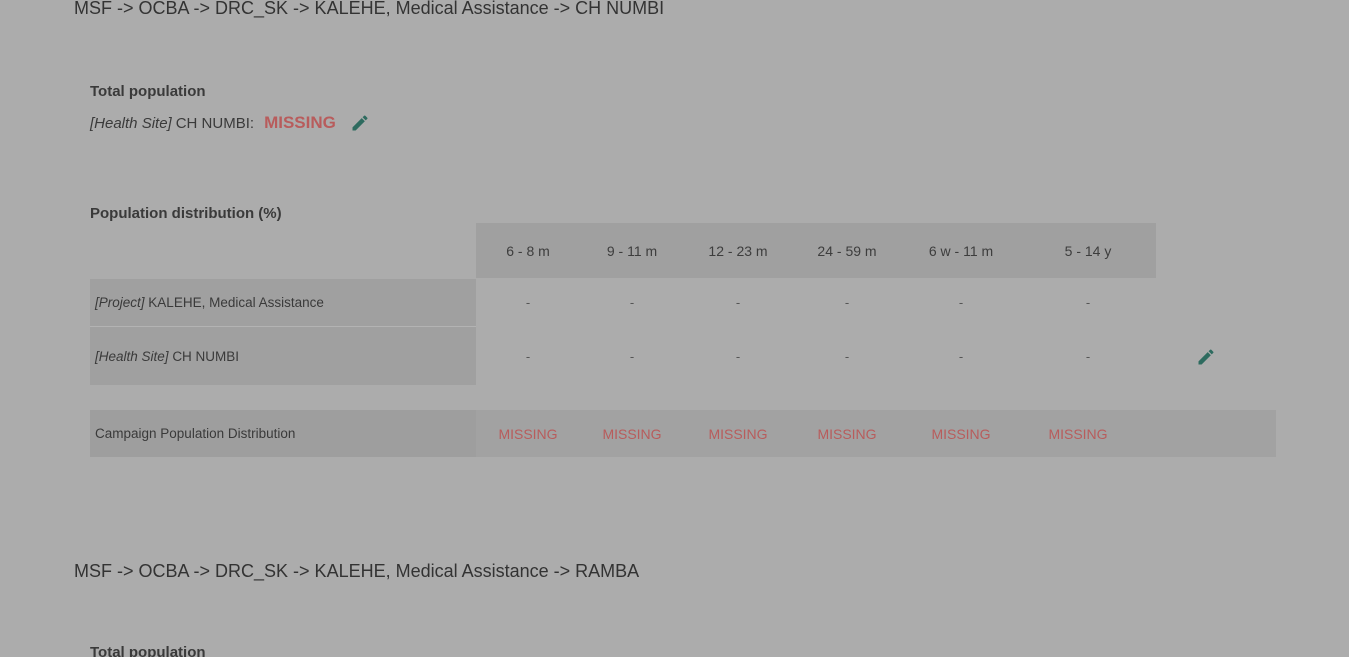 The width and height of the screenshot is (1349, 657). I want to click on edit-distribution-button, so click(1206, 357).